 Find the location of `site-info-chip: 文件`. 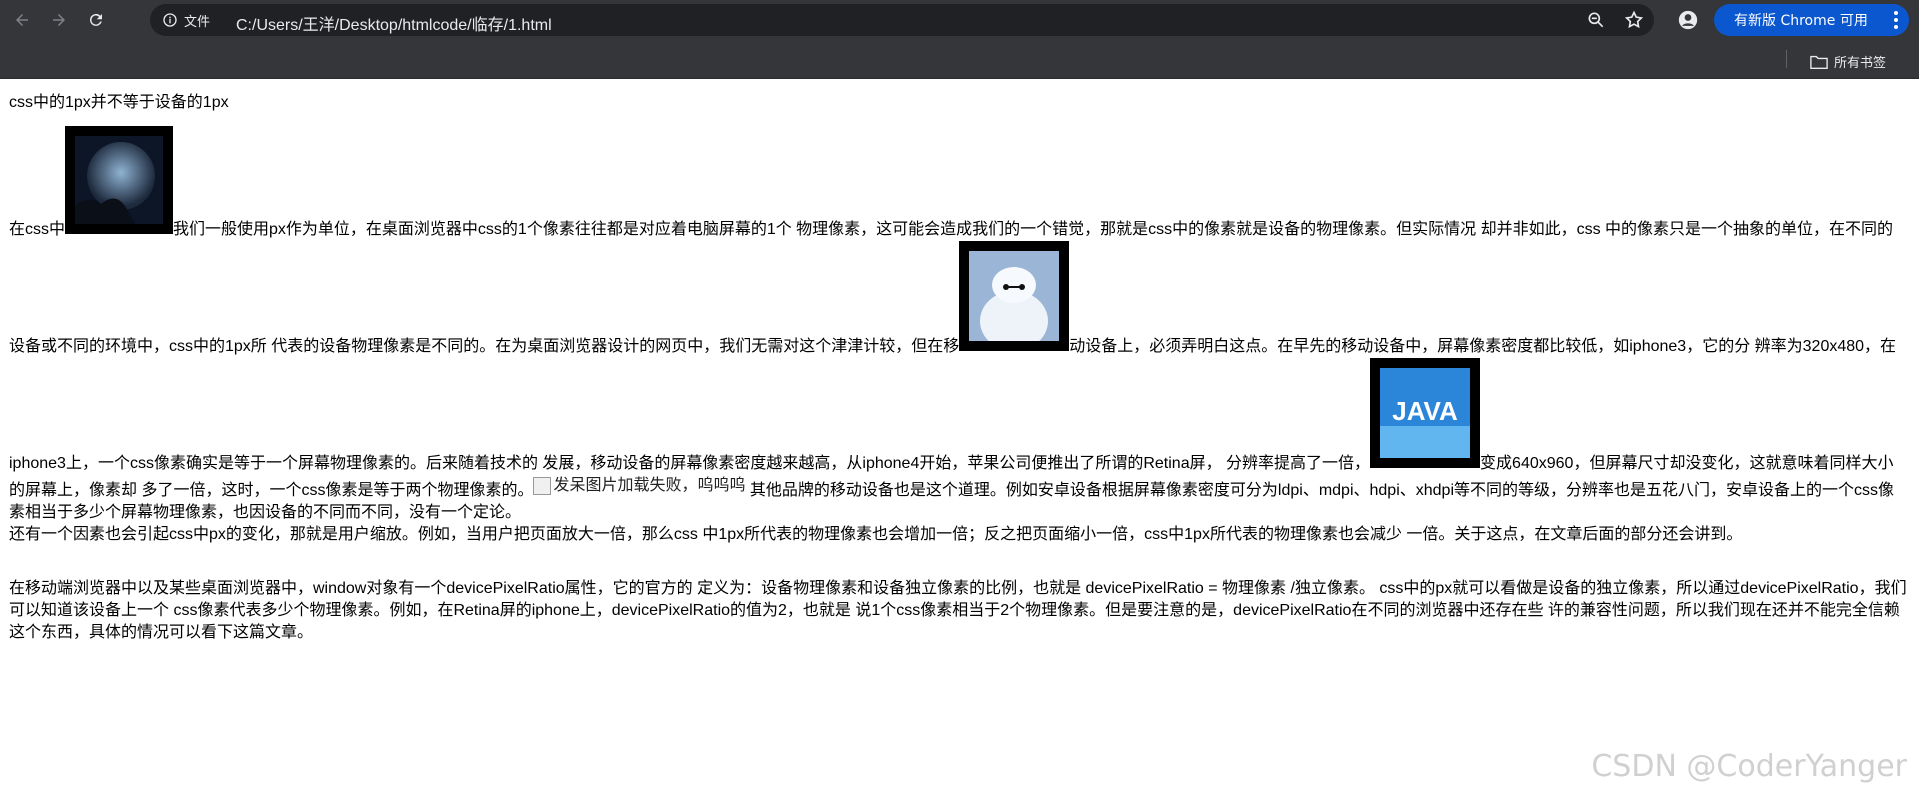

site-info-chip: 文件 is located at coordinates (186, 20).